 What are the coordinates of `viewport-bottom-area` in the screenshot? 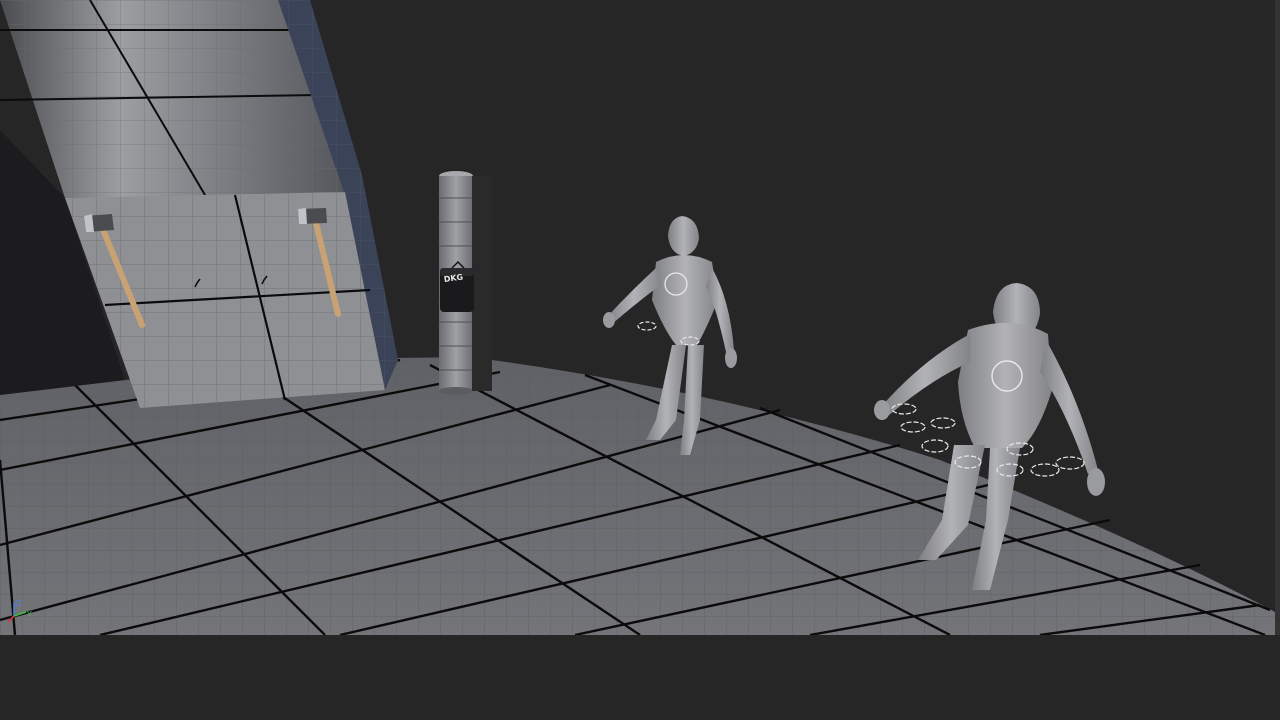 It's located at (640, 677).